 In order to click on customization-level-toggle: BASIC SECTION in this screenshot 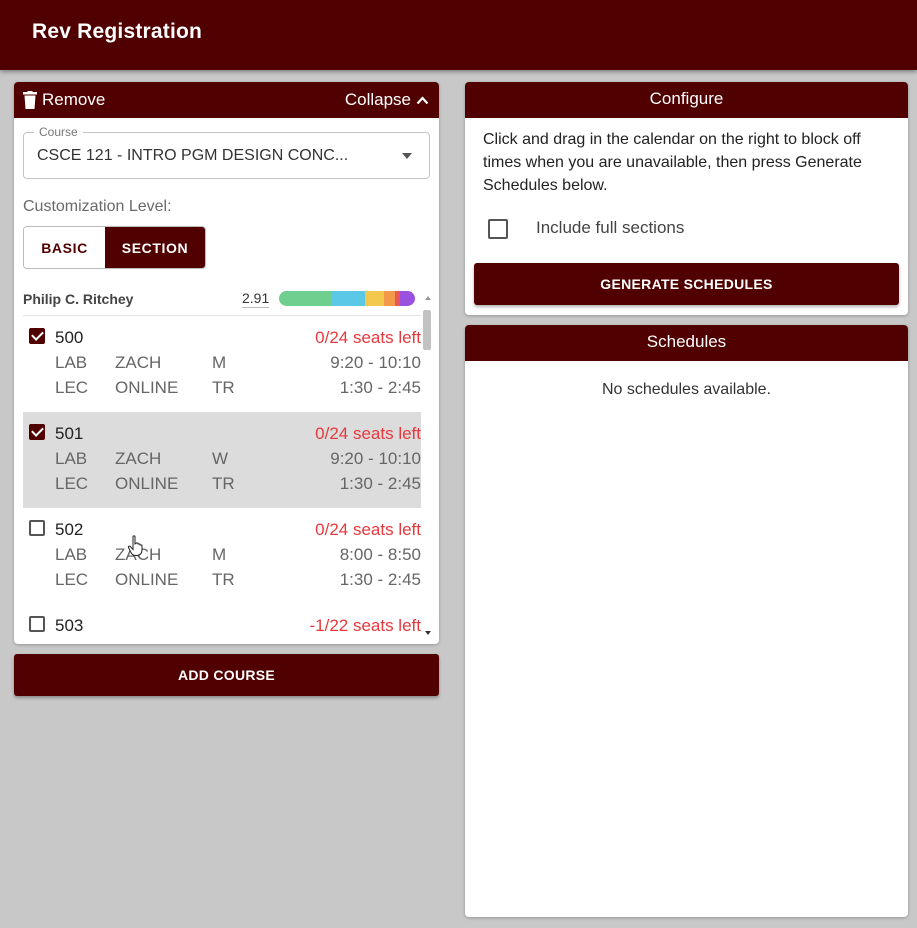, I will do `click(114, 247)`.